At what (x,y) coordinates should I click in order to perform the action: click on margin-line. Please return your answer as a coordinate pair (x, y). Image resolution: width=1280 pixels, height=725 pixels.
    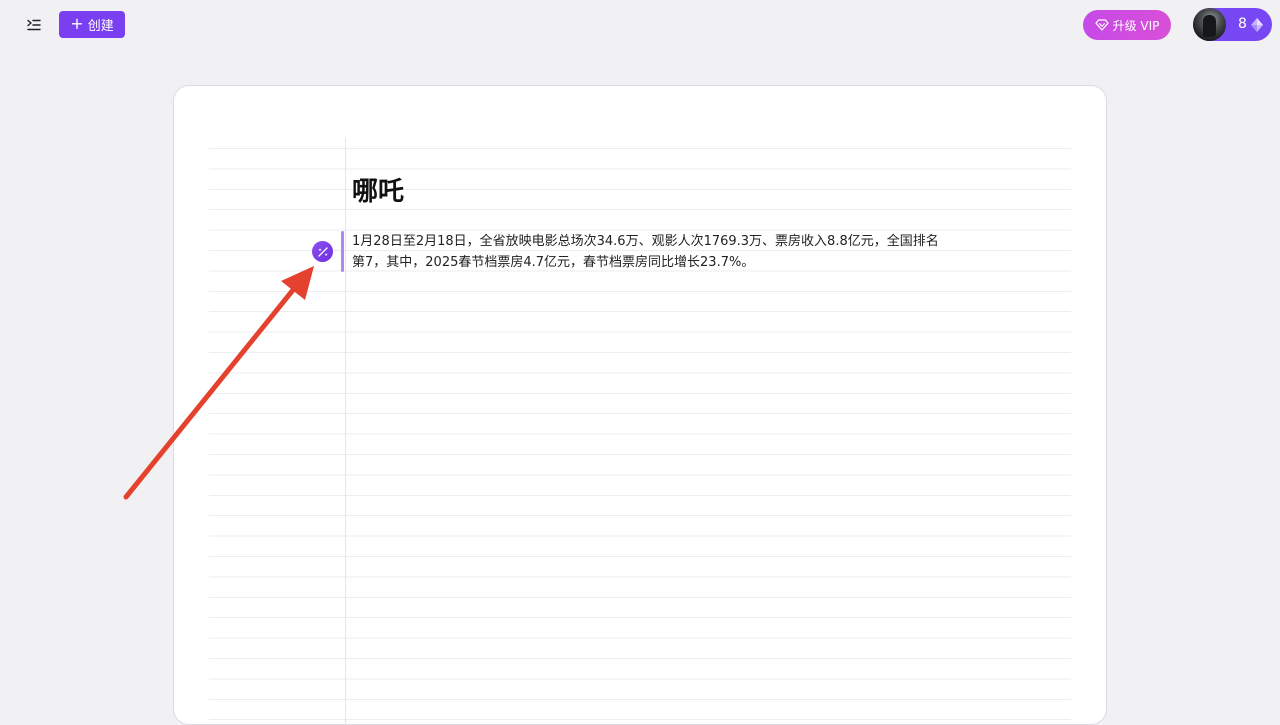
    Looking at the image, I should click on (345, 431).